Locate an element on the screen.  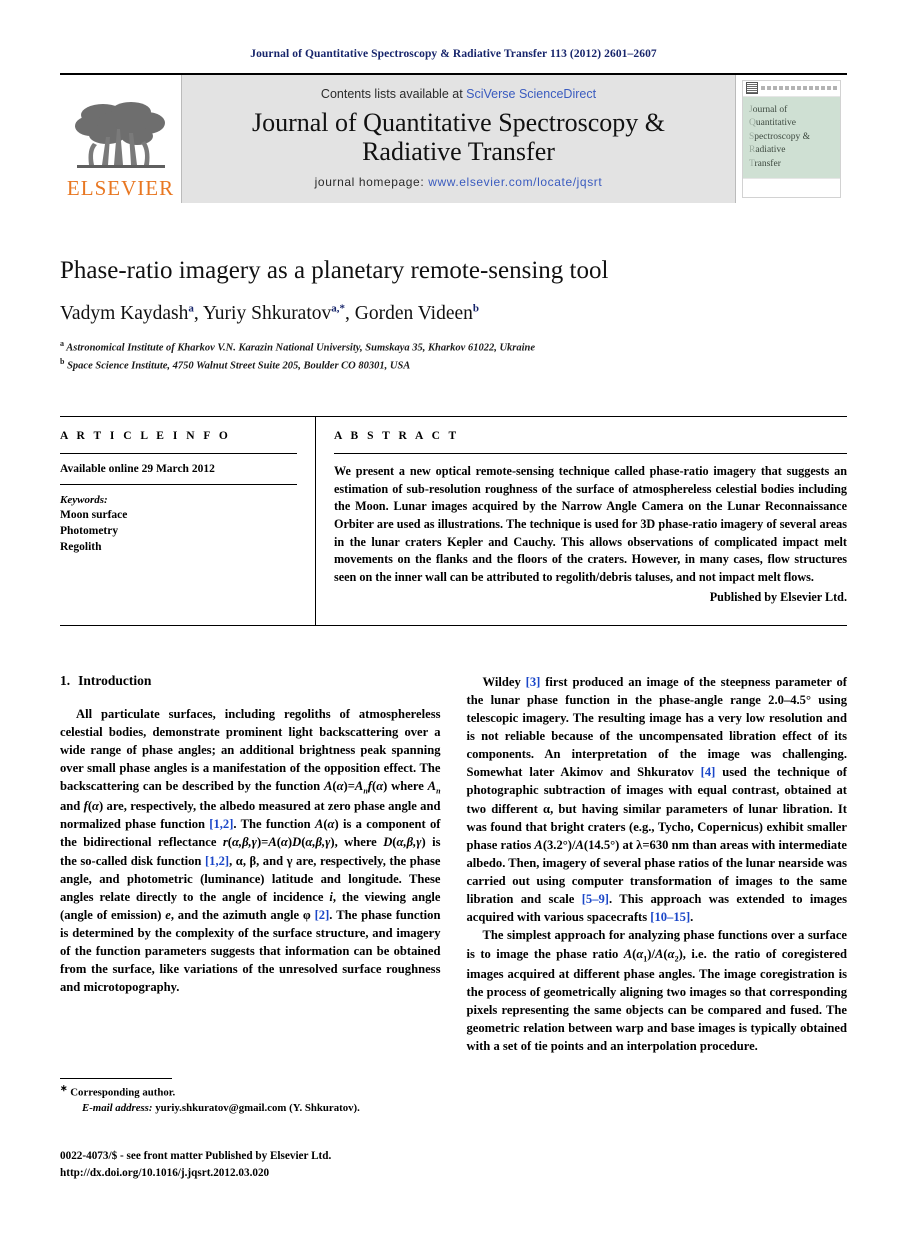
cover-footer is located at coordinates (791, 187).